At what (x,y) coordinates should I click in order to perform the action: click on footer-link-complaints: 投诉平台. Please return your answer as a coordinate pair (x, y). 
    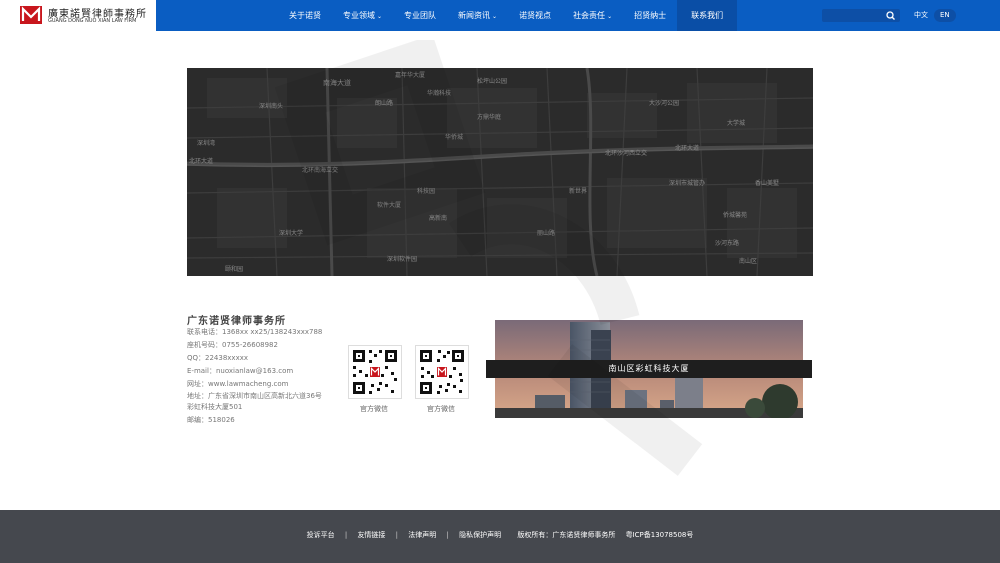
    Looking at the image, I should click on (321, 535).